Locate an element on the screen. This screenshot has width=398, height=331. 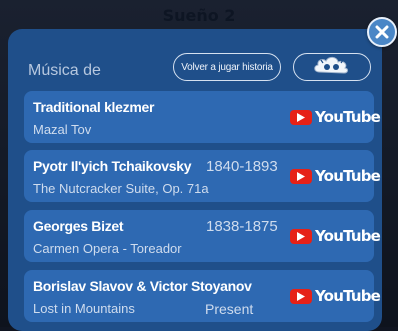
track-piece: Lost in Mountains is located at coordinates (84, 308).